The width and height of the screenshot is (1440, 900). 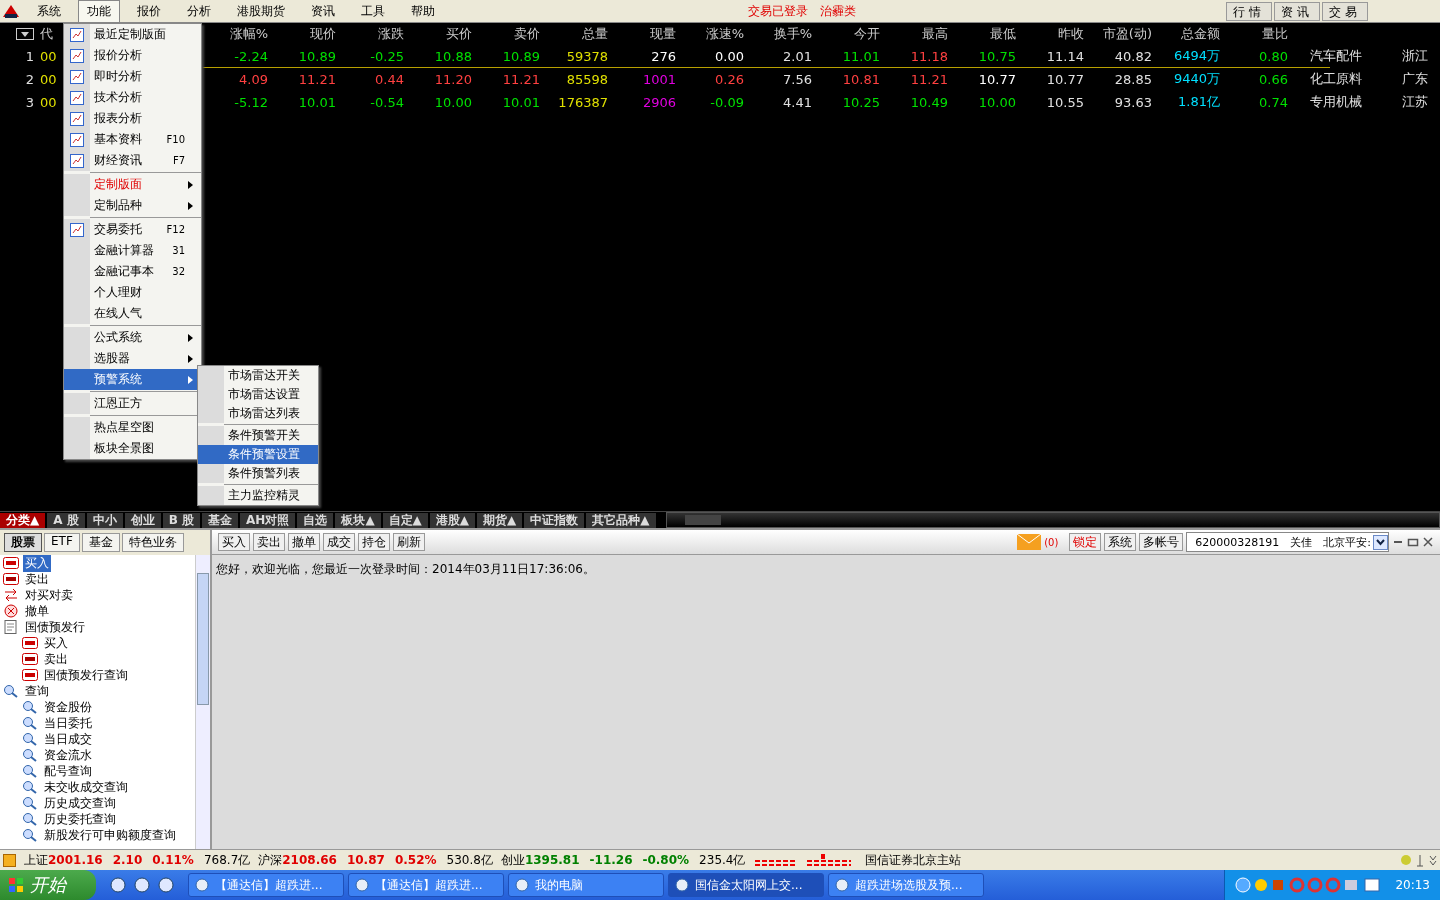 What do you see at coordinates (323, 11) in the screenshot?
I see `menu-item: 资讯` at bounding box center [323, 11].